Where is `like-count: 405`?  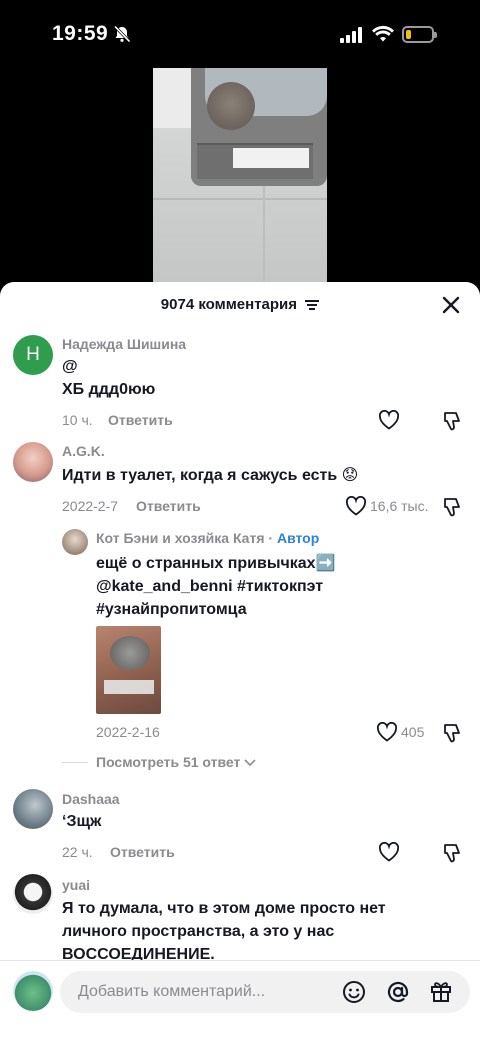 like-count: 405 is located at coordinates (413, 732).